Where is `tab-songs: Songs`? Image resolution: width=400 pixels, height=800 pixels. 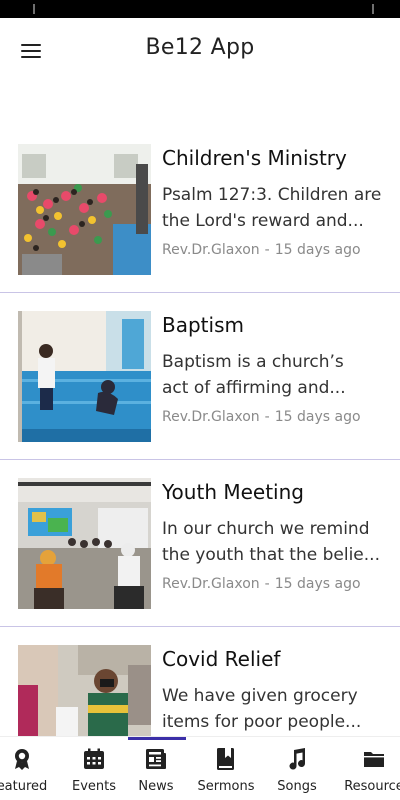 tab-songs: Songs is located at coordinates (297, 771).